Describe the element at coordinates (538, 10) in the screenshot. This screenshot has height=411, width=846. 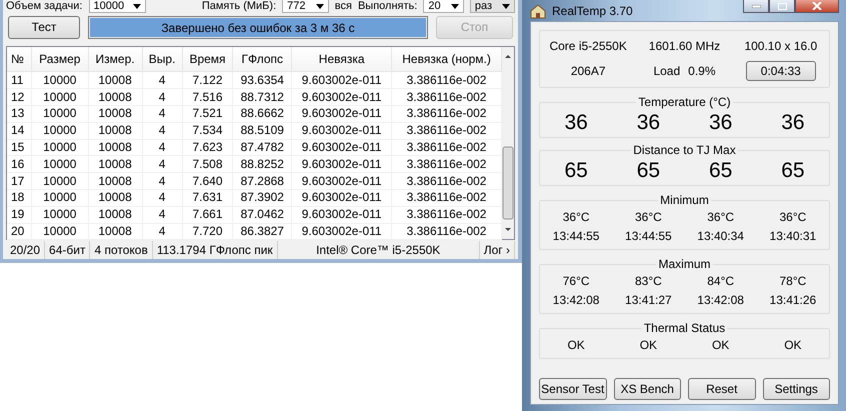
I see `house-icon` at that location.